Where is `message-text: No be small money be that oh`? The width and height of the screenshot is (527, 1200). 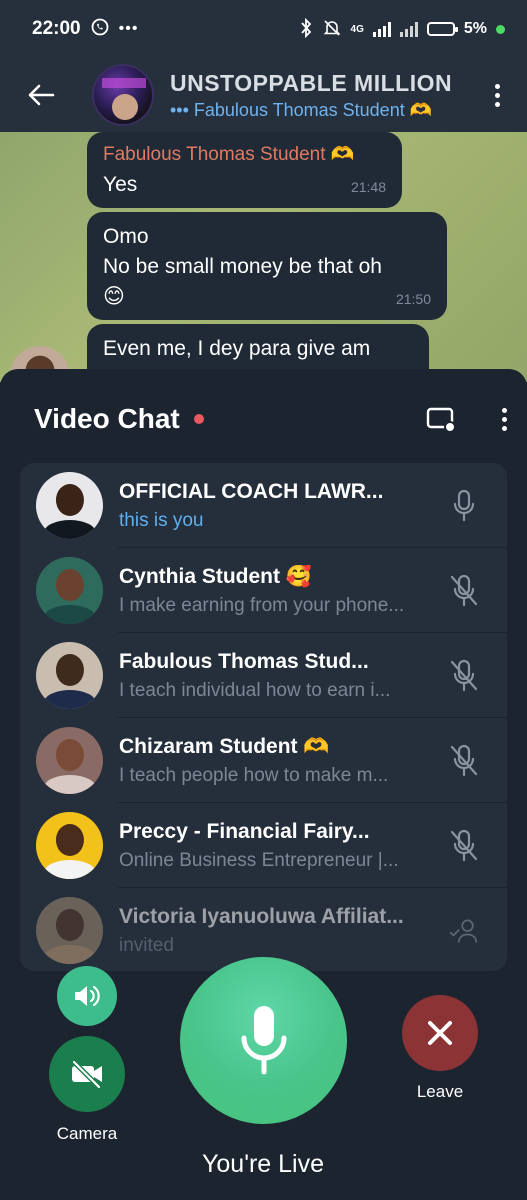
message-text: No be small money be that oh is located at coordinates (242, 266).